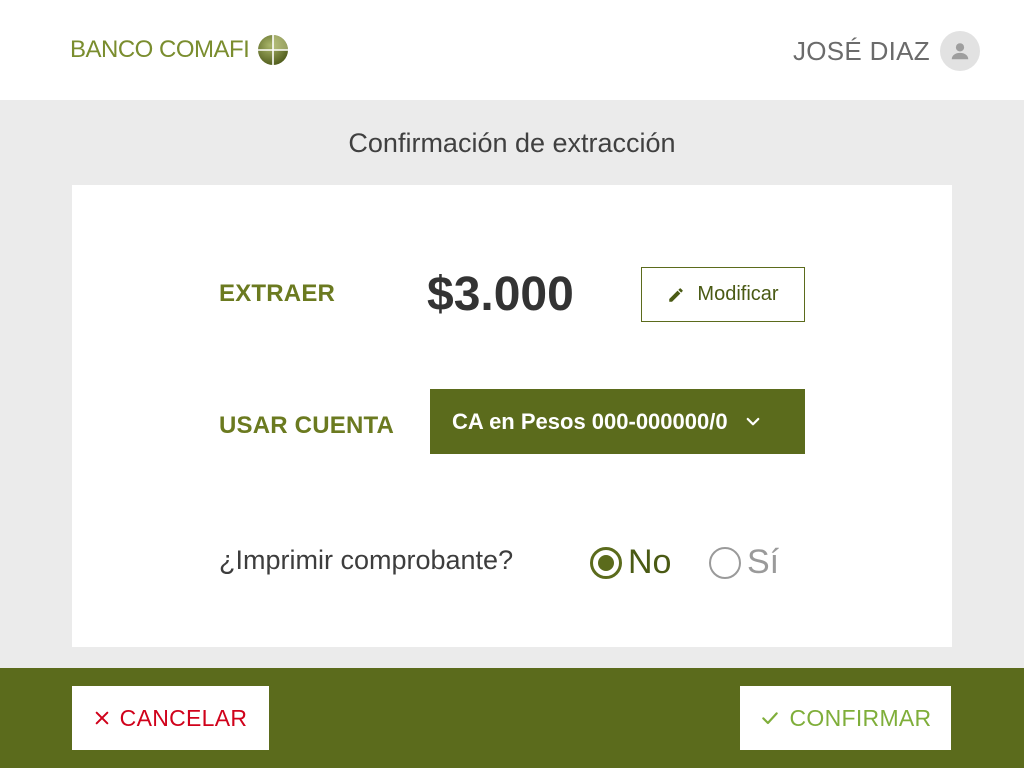 Image resolution: width=1024 pixels, height=768 pixels. Describe the element at coordinates (183, 717) in the screenshot. I see `cancel-button-label: CANCELAR` at that location.